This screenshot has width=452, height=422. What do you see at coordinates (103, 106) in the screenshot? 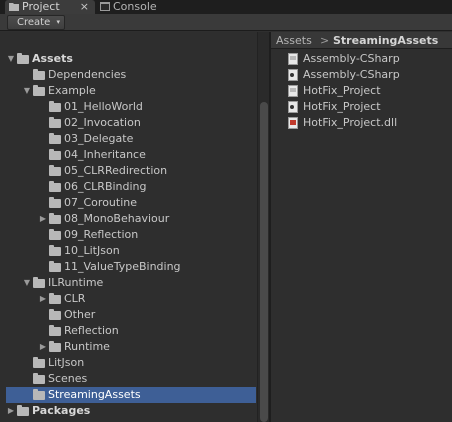
I see `tree-item-label: 01_HelloWorld` at bounding box center [103, 106].